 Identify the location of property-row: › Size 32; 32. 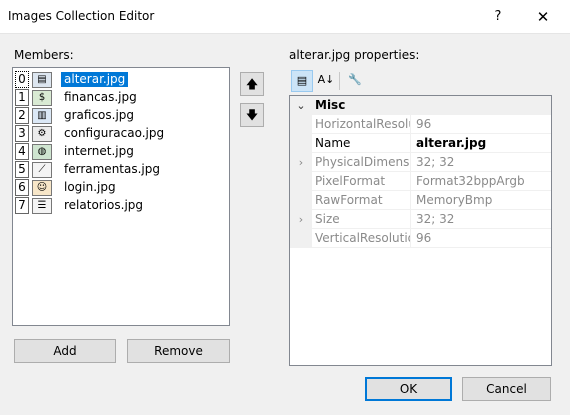
(420, 219).